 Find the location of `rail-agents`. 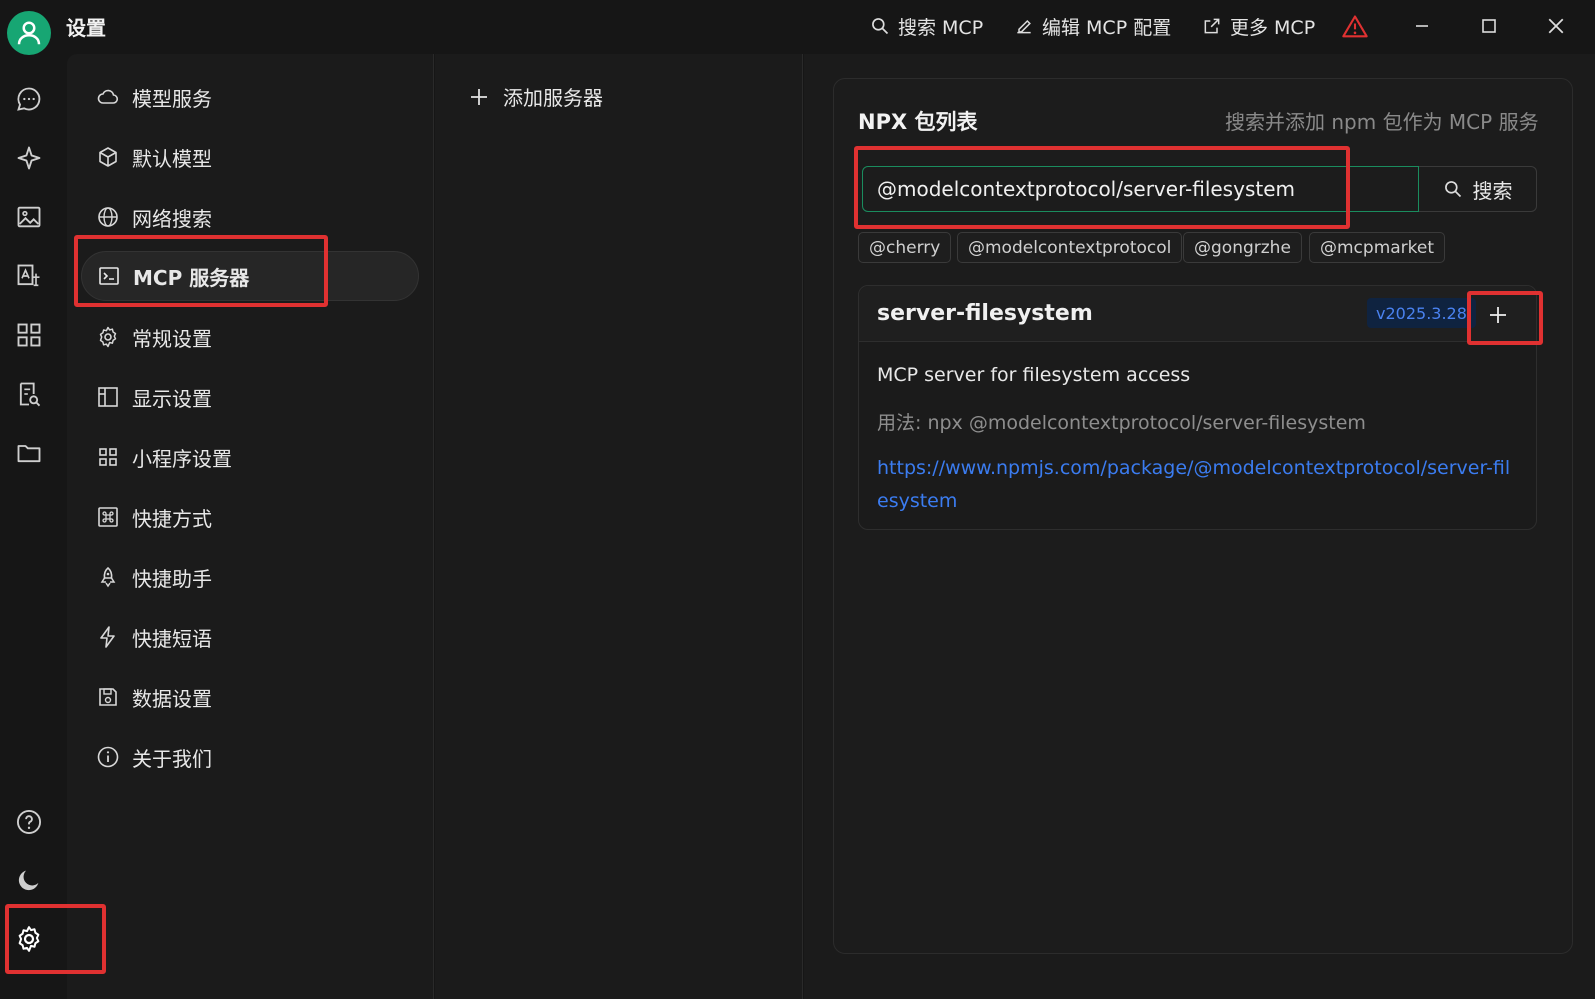

rail-agents is located at coordinates (29, 158).